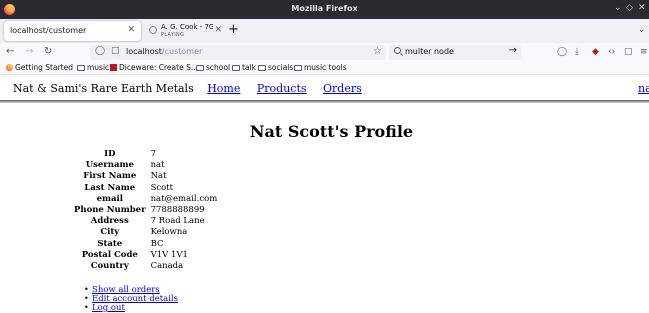 This screenshot has height=313, width=649. I want to click on header-divider, so click(324, 101).